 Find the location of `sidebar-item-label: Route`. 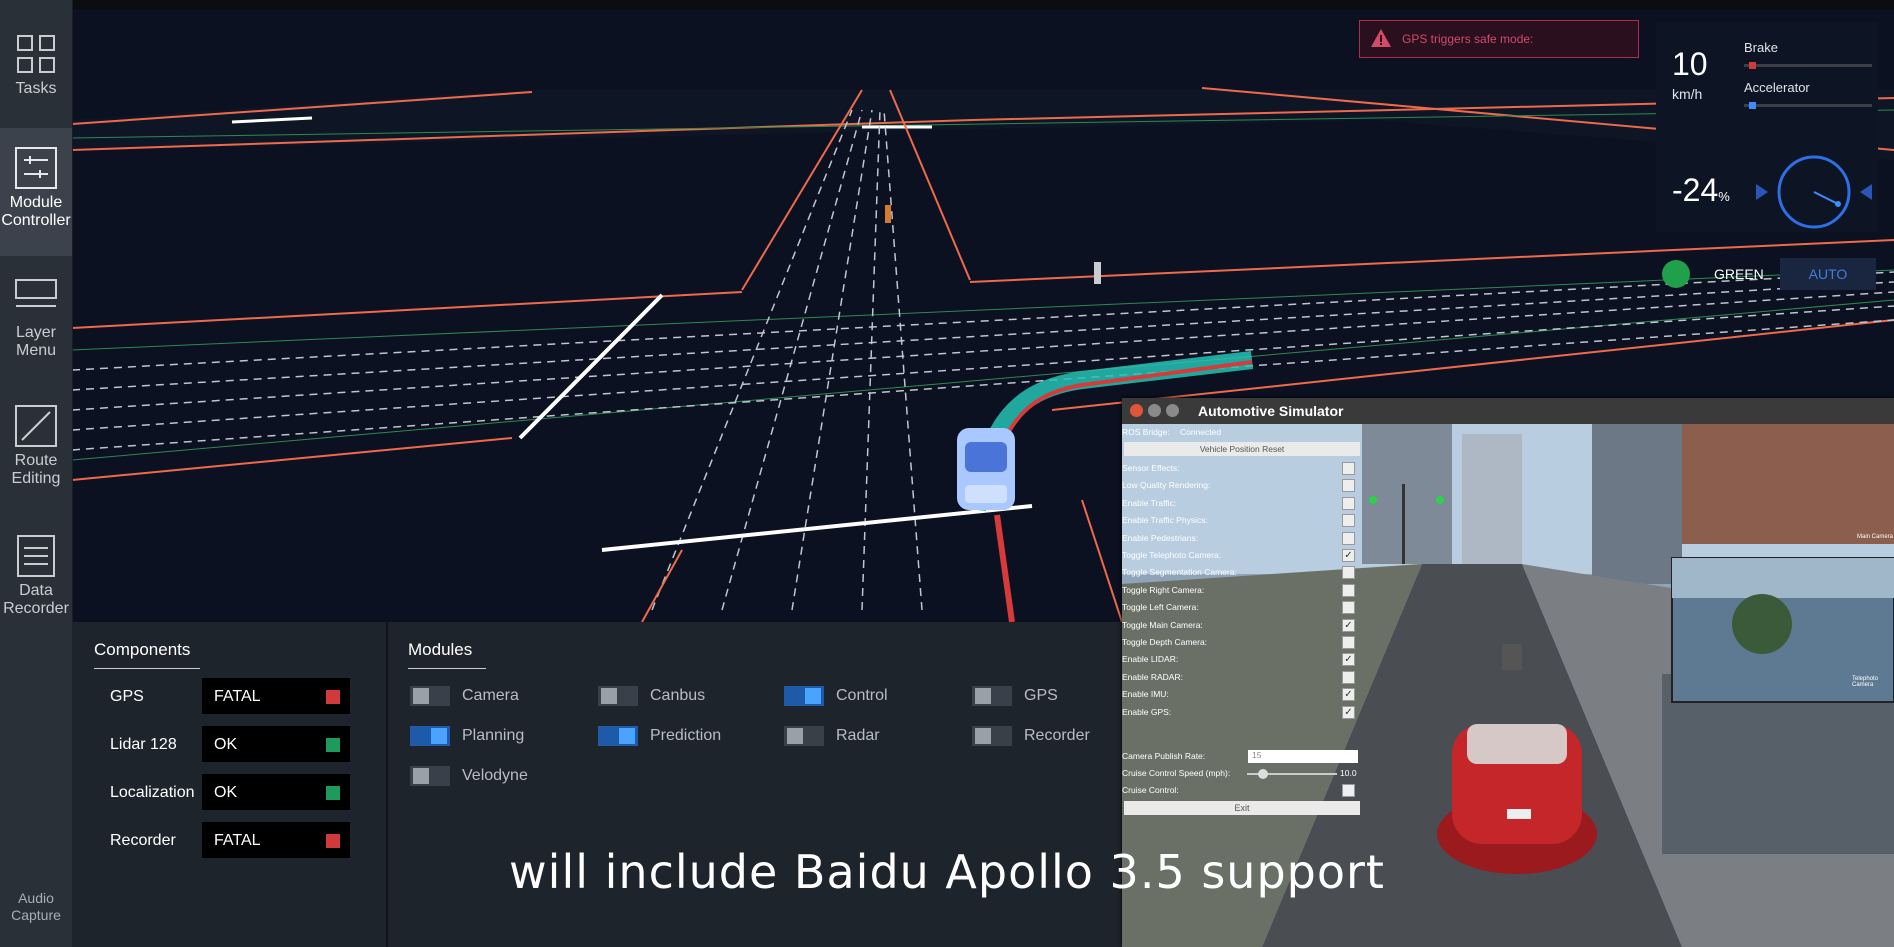

sidebar-item-label: Route is located at coordinates (36, 460).